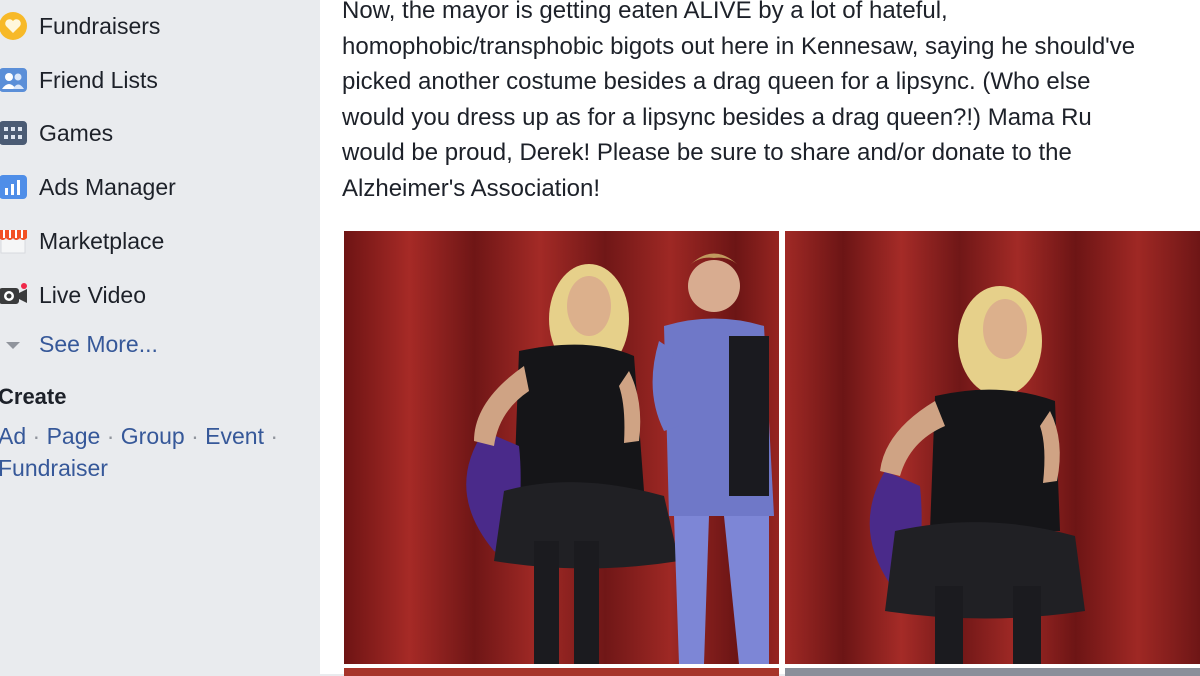  What do you see at coordinates (14, 241) in the screenshot?
I see `storefront-icon` at bounding box center [14, 241].